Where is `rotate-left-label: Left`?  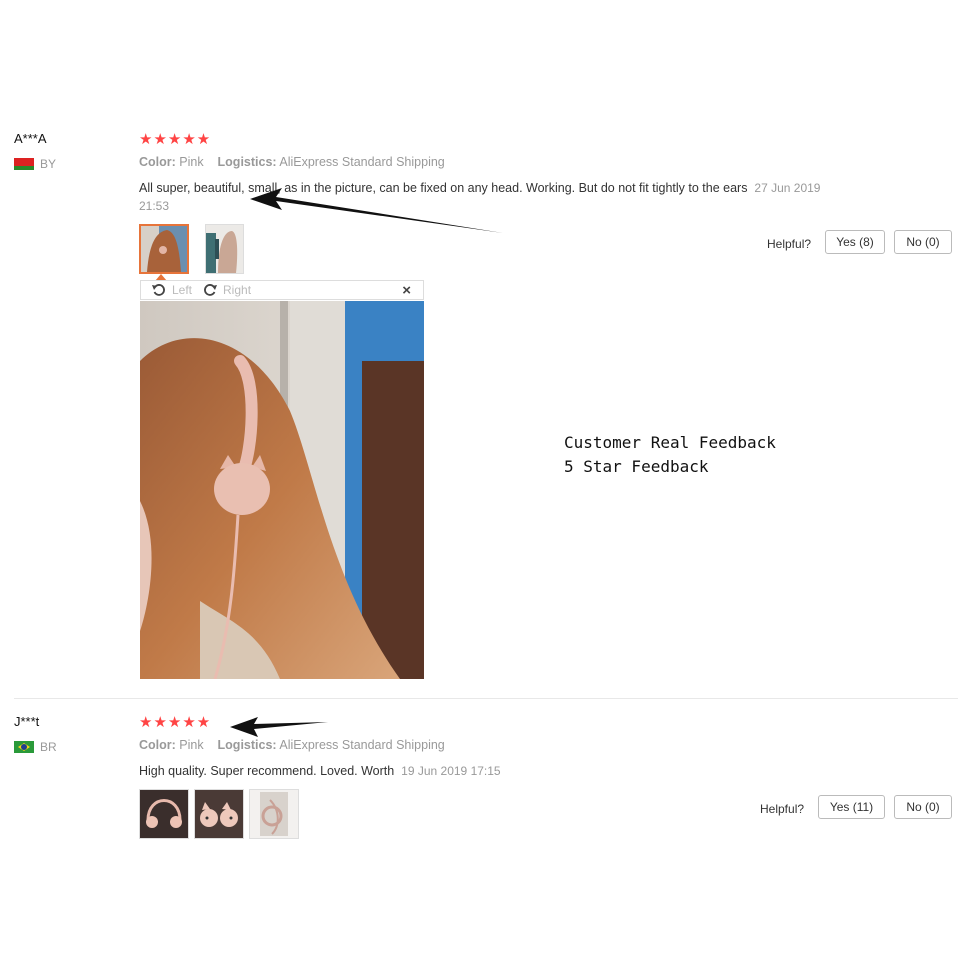 rotate-left-label: Left is located at coordinates (182, 290).